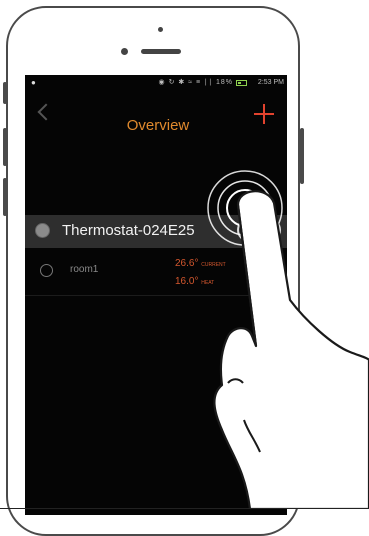 The height and width of the screenshot is (536, 369). What do you see at coordinates (241, 83) in the screenshot?
I see `battery-icon` at bounding box center [241, 83].